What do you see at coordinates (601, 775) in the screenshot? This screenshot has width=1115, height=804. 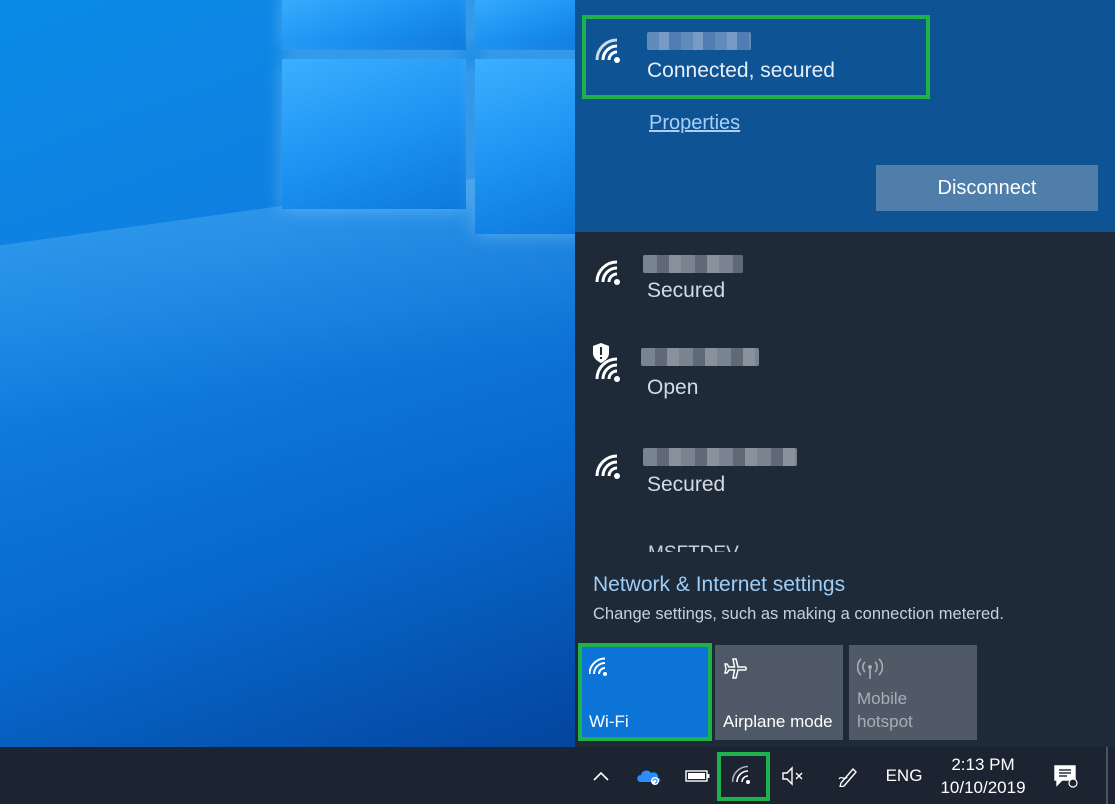 I see `show-hidden-icons-chevron-icon` at bounding box center [601, 775].